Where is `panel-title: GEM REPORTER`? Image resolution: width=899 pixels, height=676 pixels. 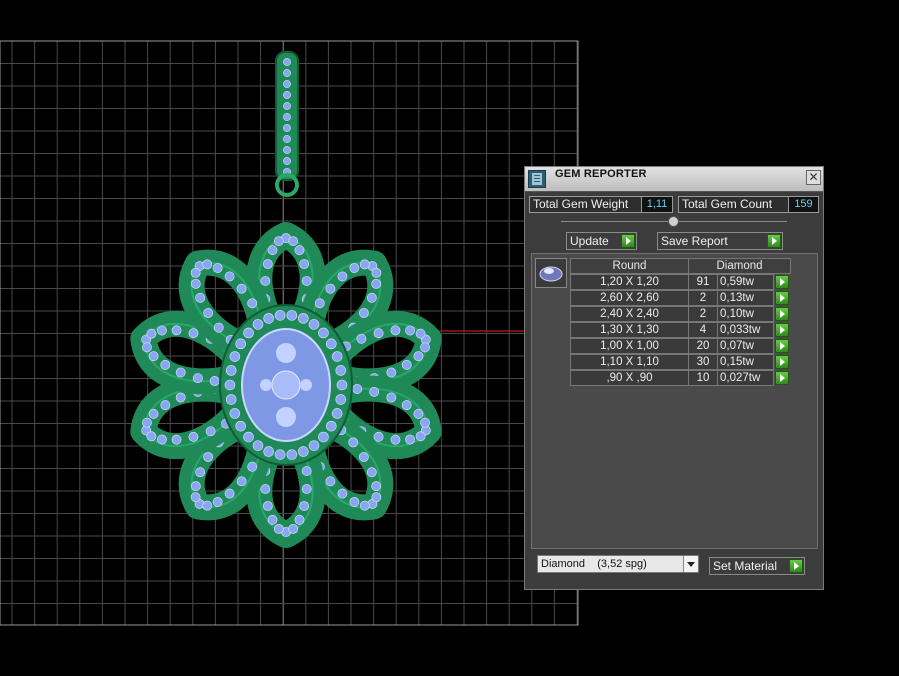 panel-title: GEM REPORTER is located at coordinates (601, 174).